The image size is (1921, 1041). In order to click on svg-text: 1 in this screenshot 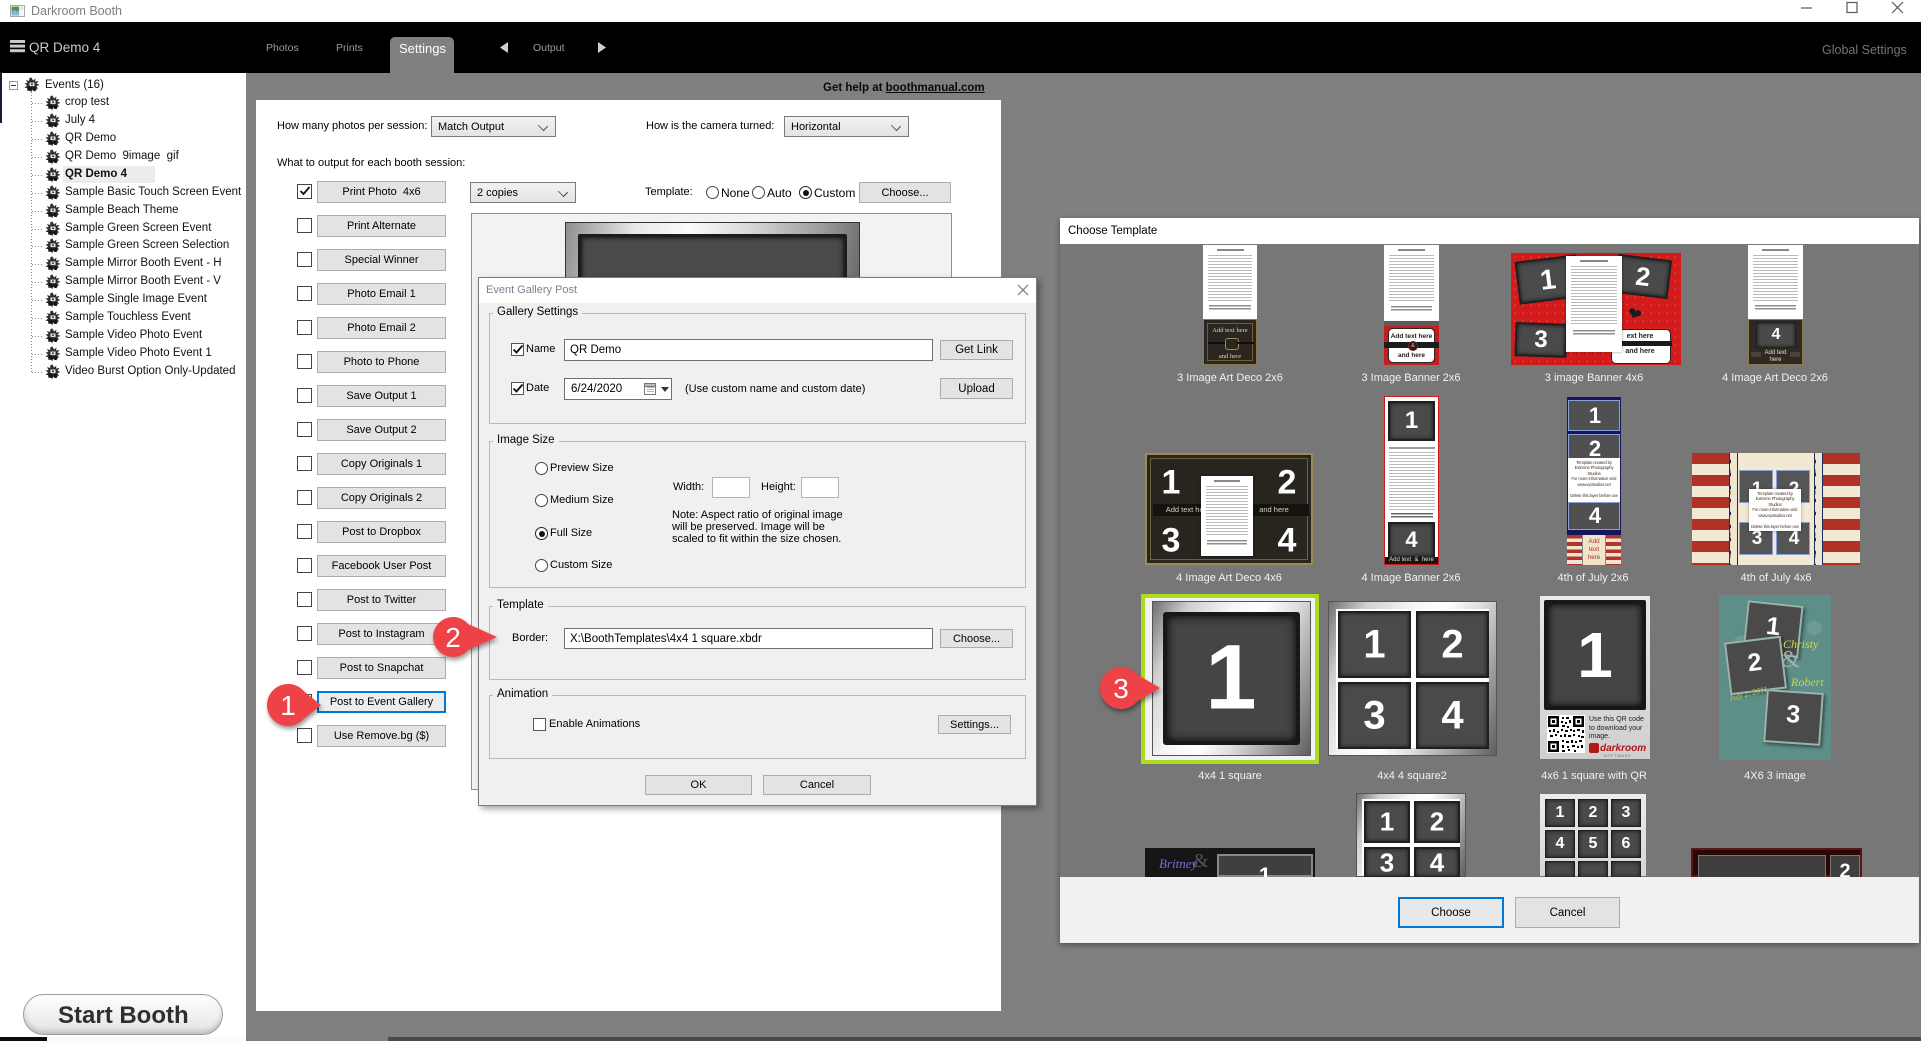, I will do `click(288, 705)`.